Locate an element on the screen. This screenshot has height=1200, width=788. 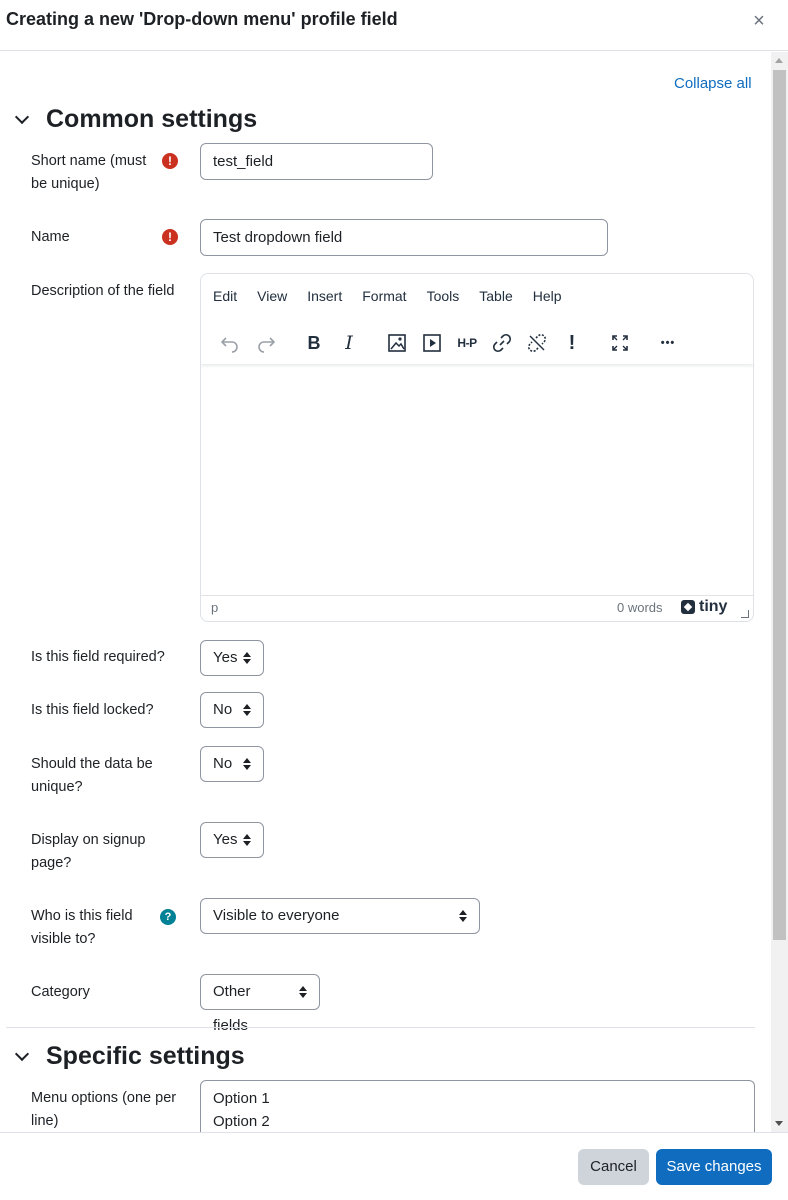
help-icon: ? is located at coordinates (168, 917).